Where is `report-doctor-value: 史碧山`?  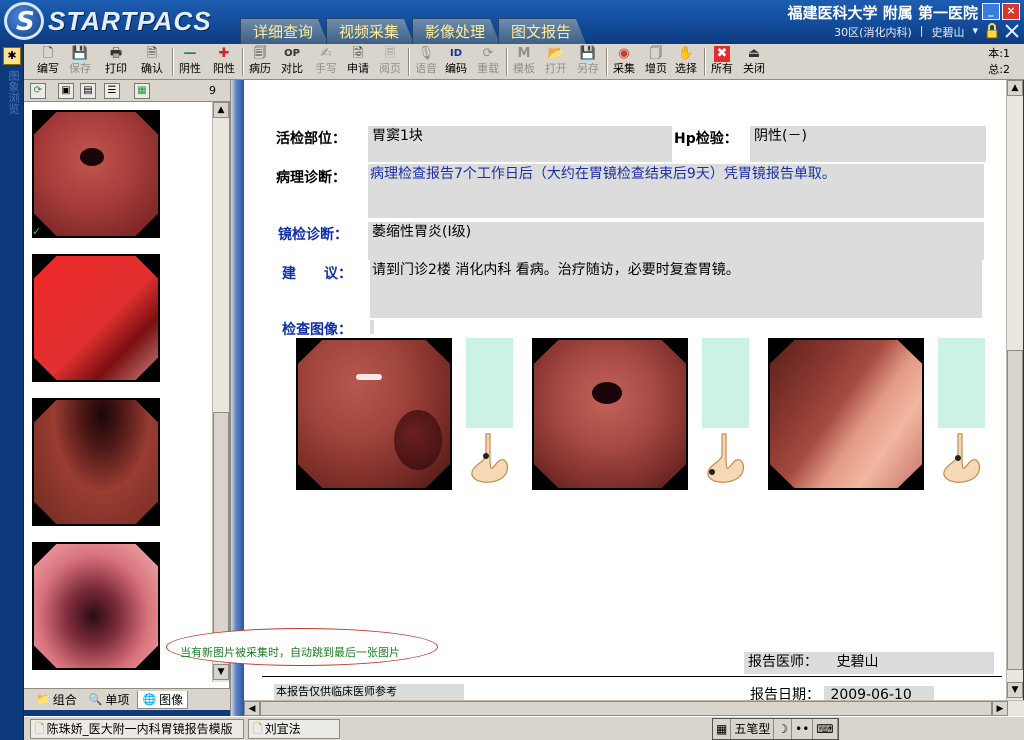
report-doctor-value: 史碧山 is located at coordinates (857, 662).